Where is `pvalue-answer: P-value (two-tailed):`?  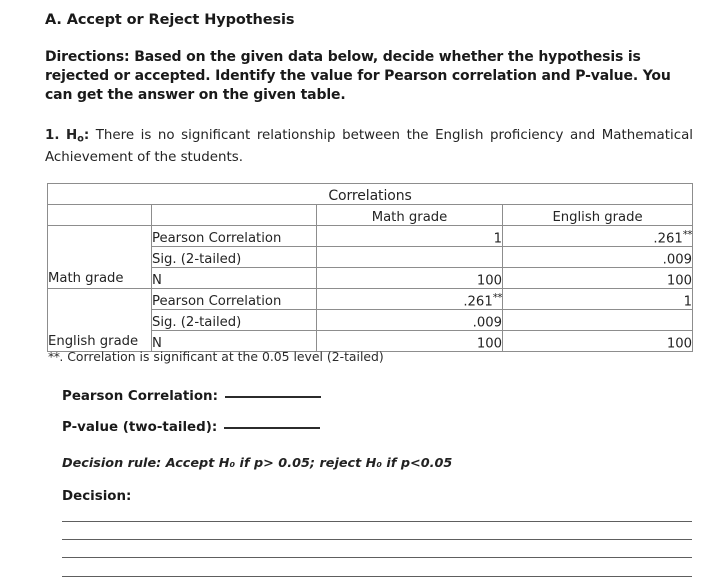 pvalue-answer: P-value (two-tailed): is located at coordinates (191, 427).